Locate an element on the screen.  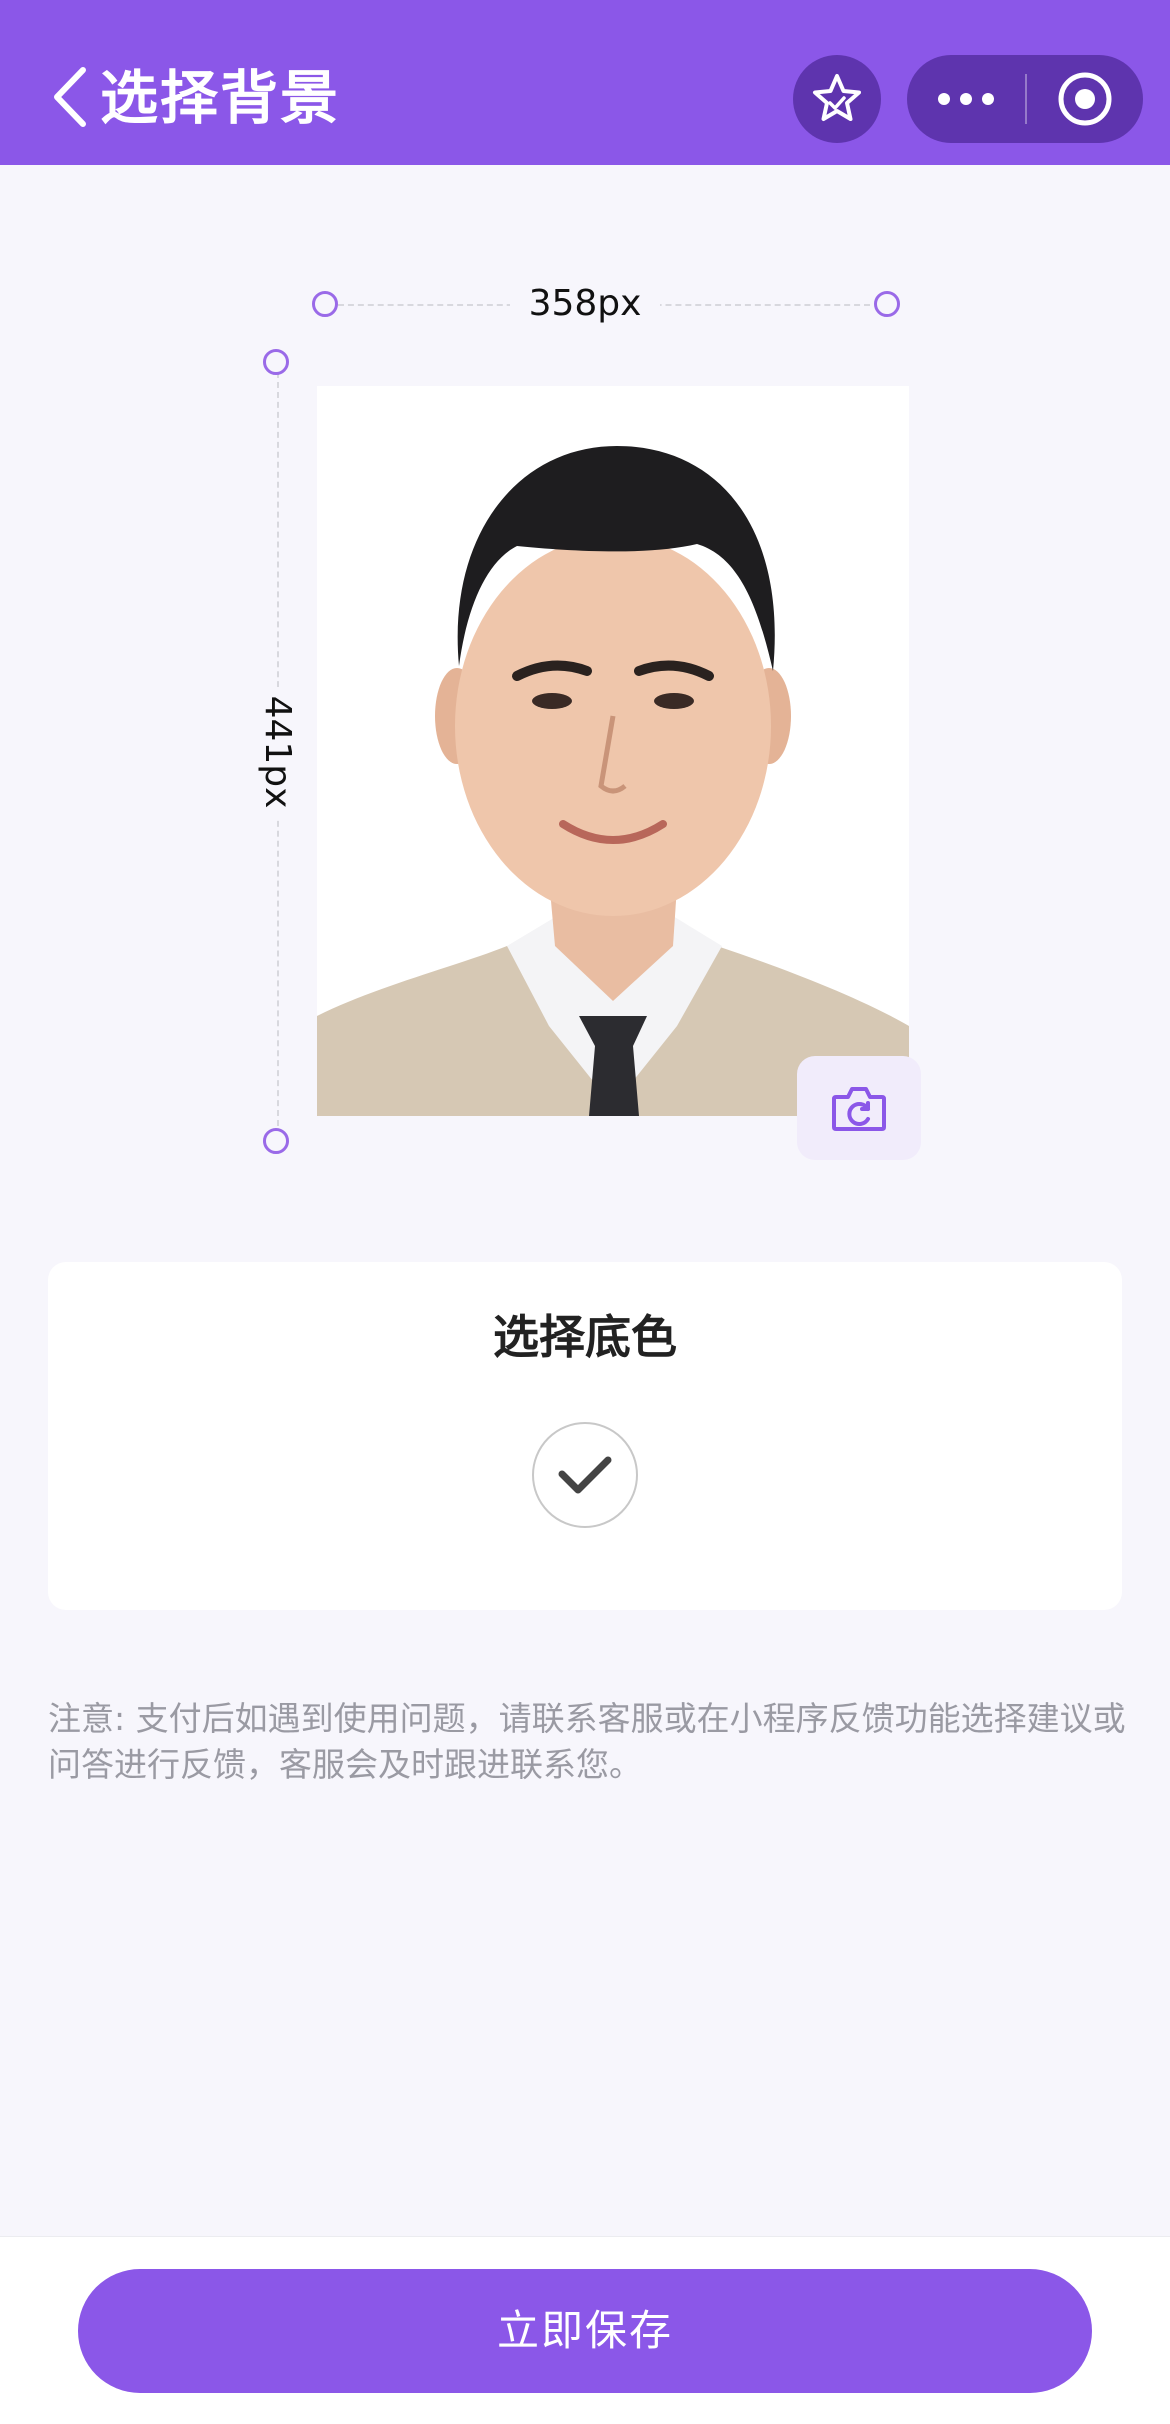
close-miniprogram-button is located at coordinates (1085, 99).